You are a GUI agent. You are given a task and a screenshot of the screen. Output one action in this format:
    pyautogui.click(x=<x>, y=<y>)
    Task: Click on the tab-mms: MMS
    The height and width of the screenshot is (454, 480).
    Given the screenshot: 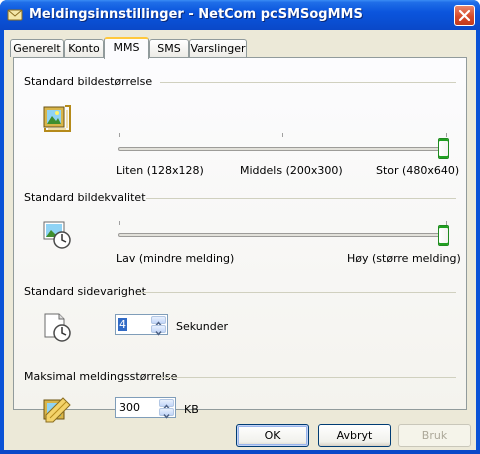 What is the action you would take?
    pyautogui.click(x=126, y=48)
    